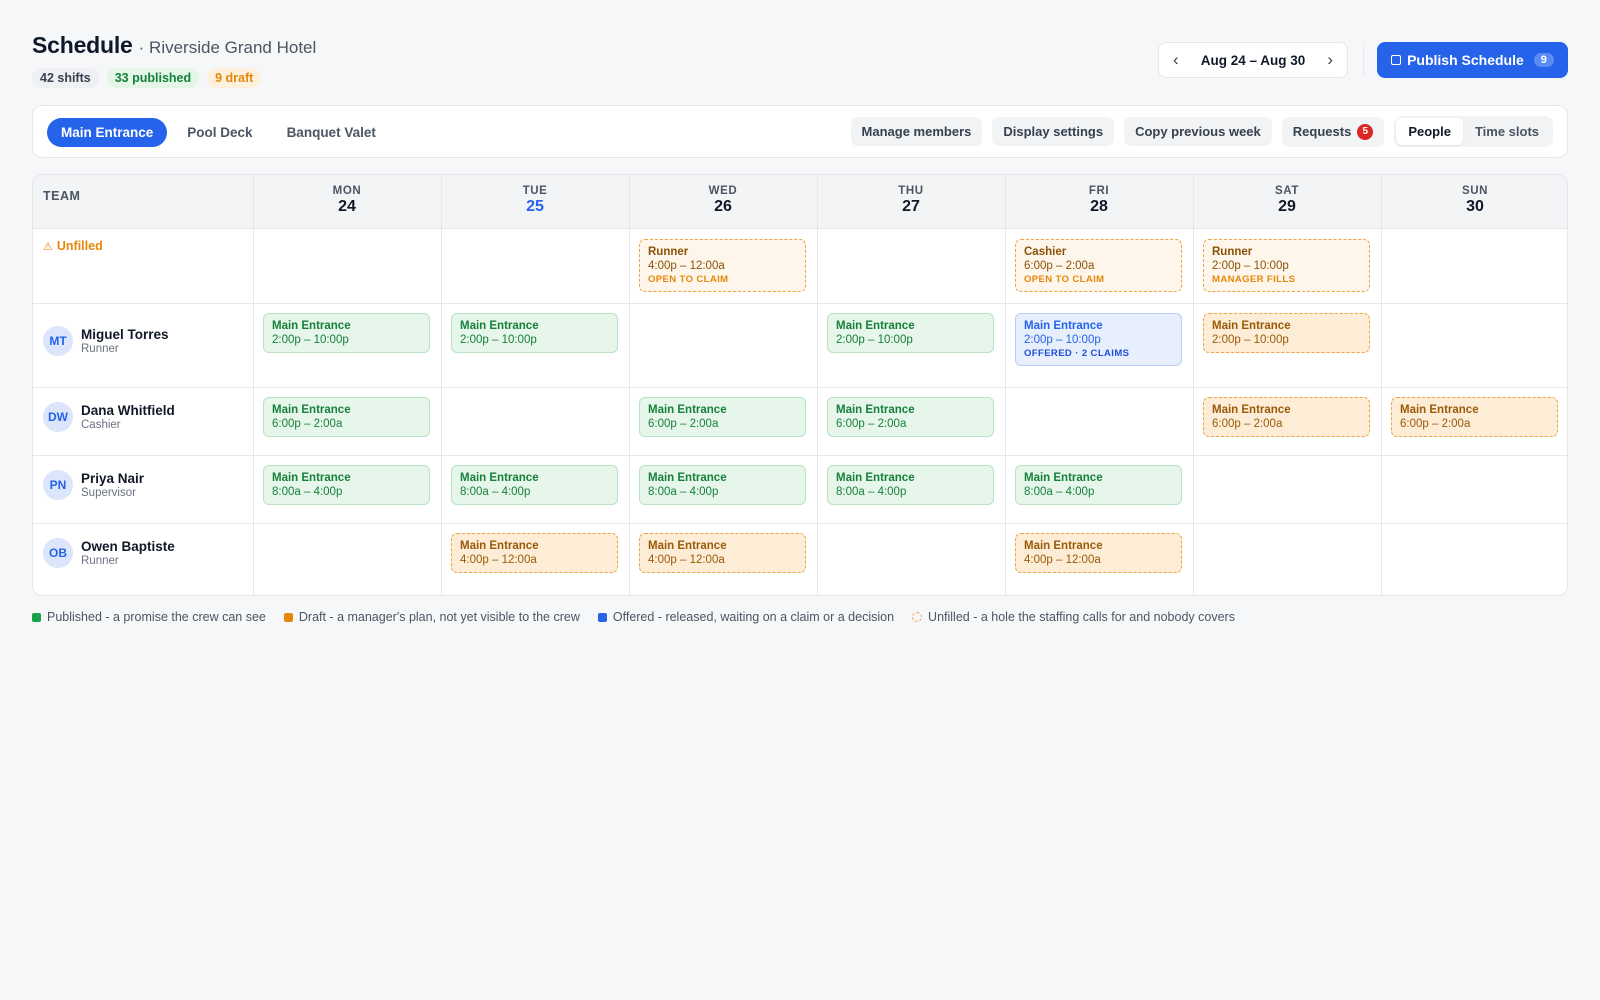 The image size is (1600, 1000). I want to click on tab-pool-deck: Pool Deck, so click(219, 132).